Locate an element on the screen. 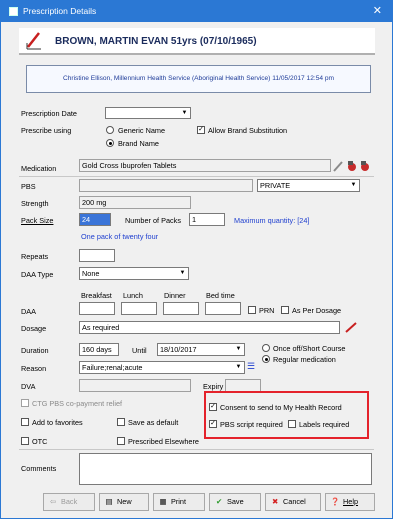 The width and height of the screenshot is (393, 519). as-per-dosage-checkbox is located at coordinates (285, 310).